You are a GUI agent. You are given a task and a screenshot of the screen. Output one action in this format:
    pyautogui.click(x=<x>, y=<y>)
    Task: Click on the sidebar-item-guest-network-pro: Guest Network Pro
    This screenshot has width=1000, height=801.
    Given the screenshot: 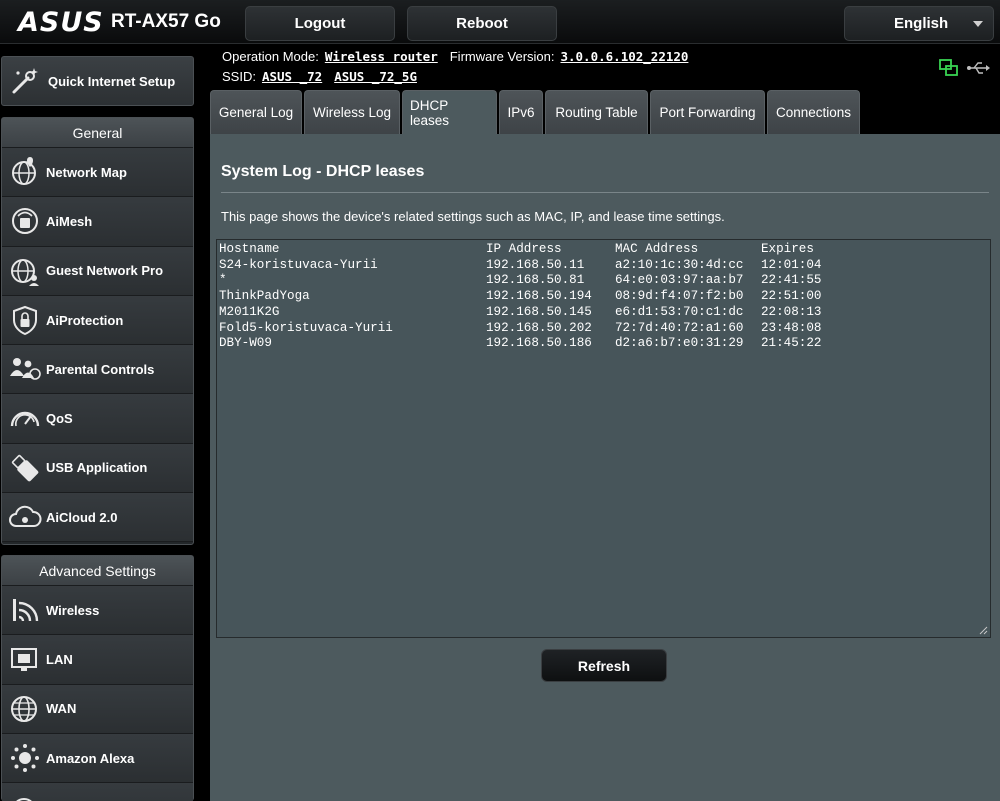 What is the action you would take?
    pyautogui.click(x=97, y=271)
    